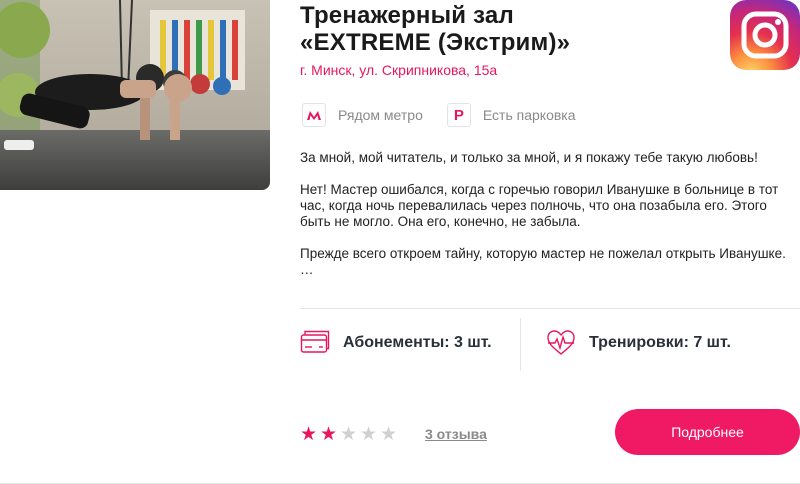 Image resolution: width=800 pixels, height=484 pixels. Describe the element at coordinates (550, 308) in the screenshot. I see `divider` at that location.